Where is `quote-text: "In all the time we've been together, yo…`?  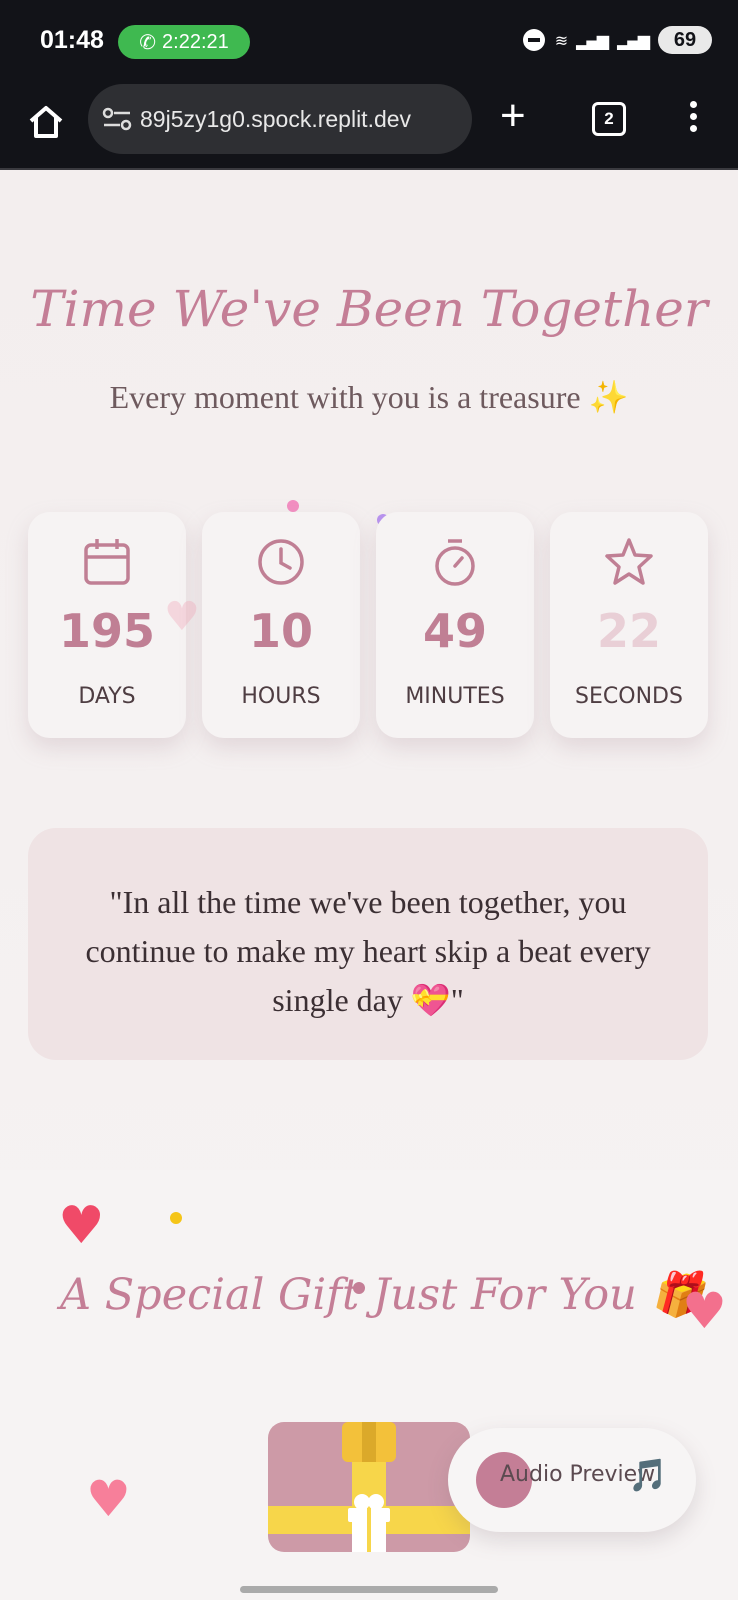 quote-text: "In all the time we've been together, yo… is located at coordinates (368, 951).